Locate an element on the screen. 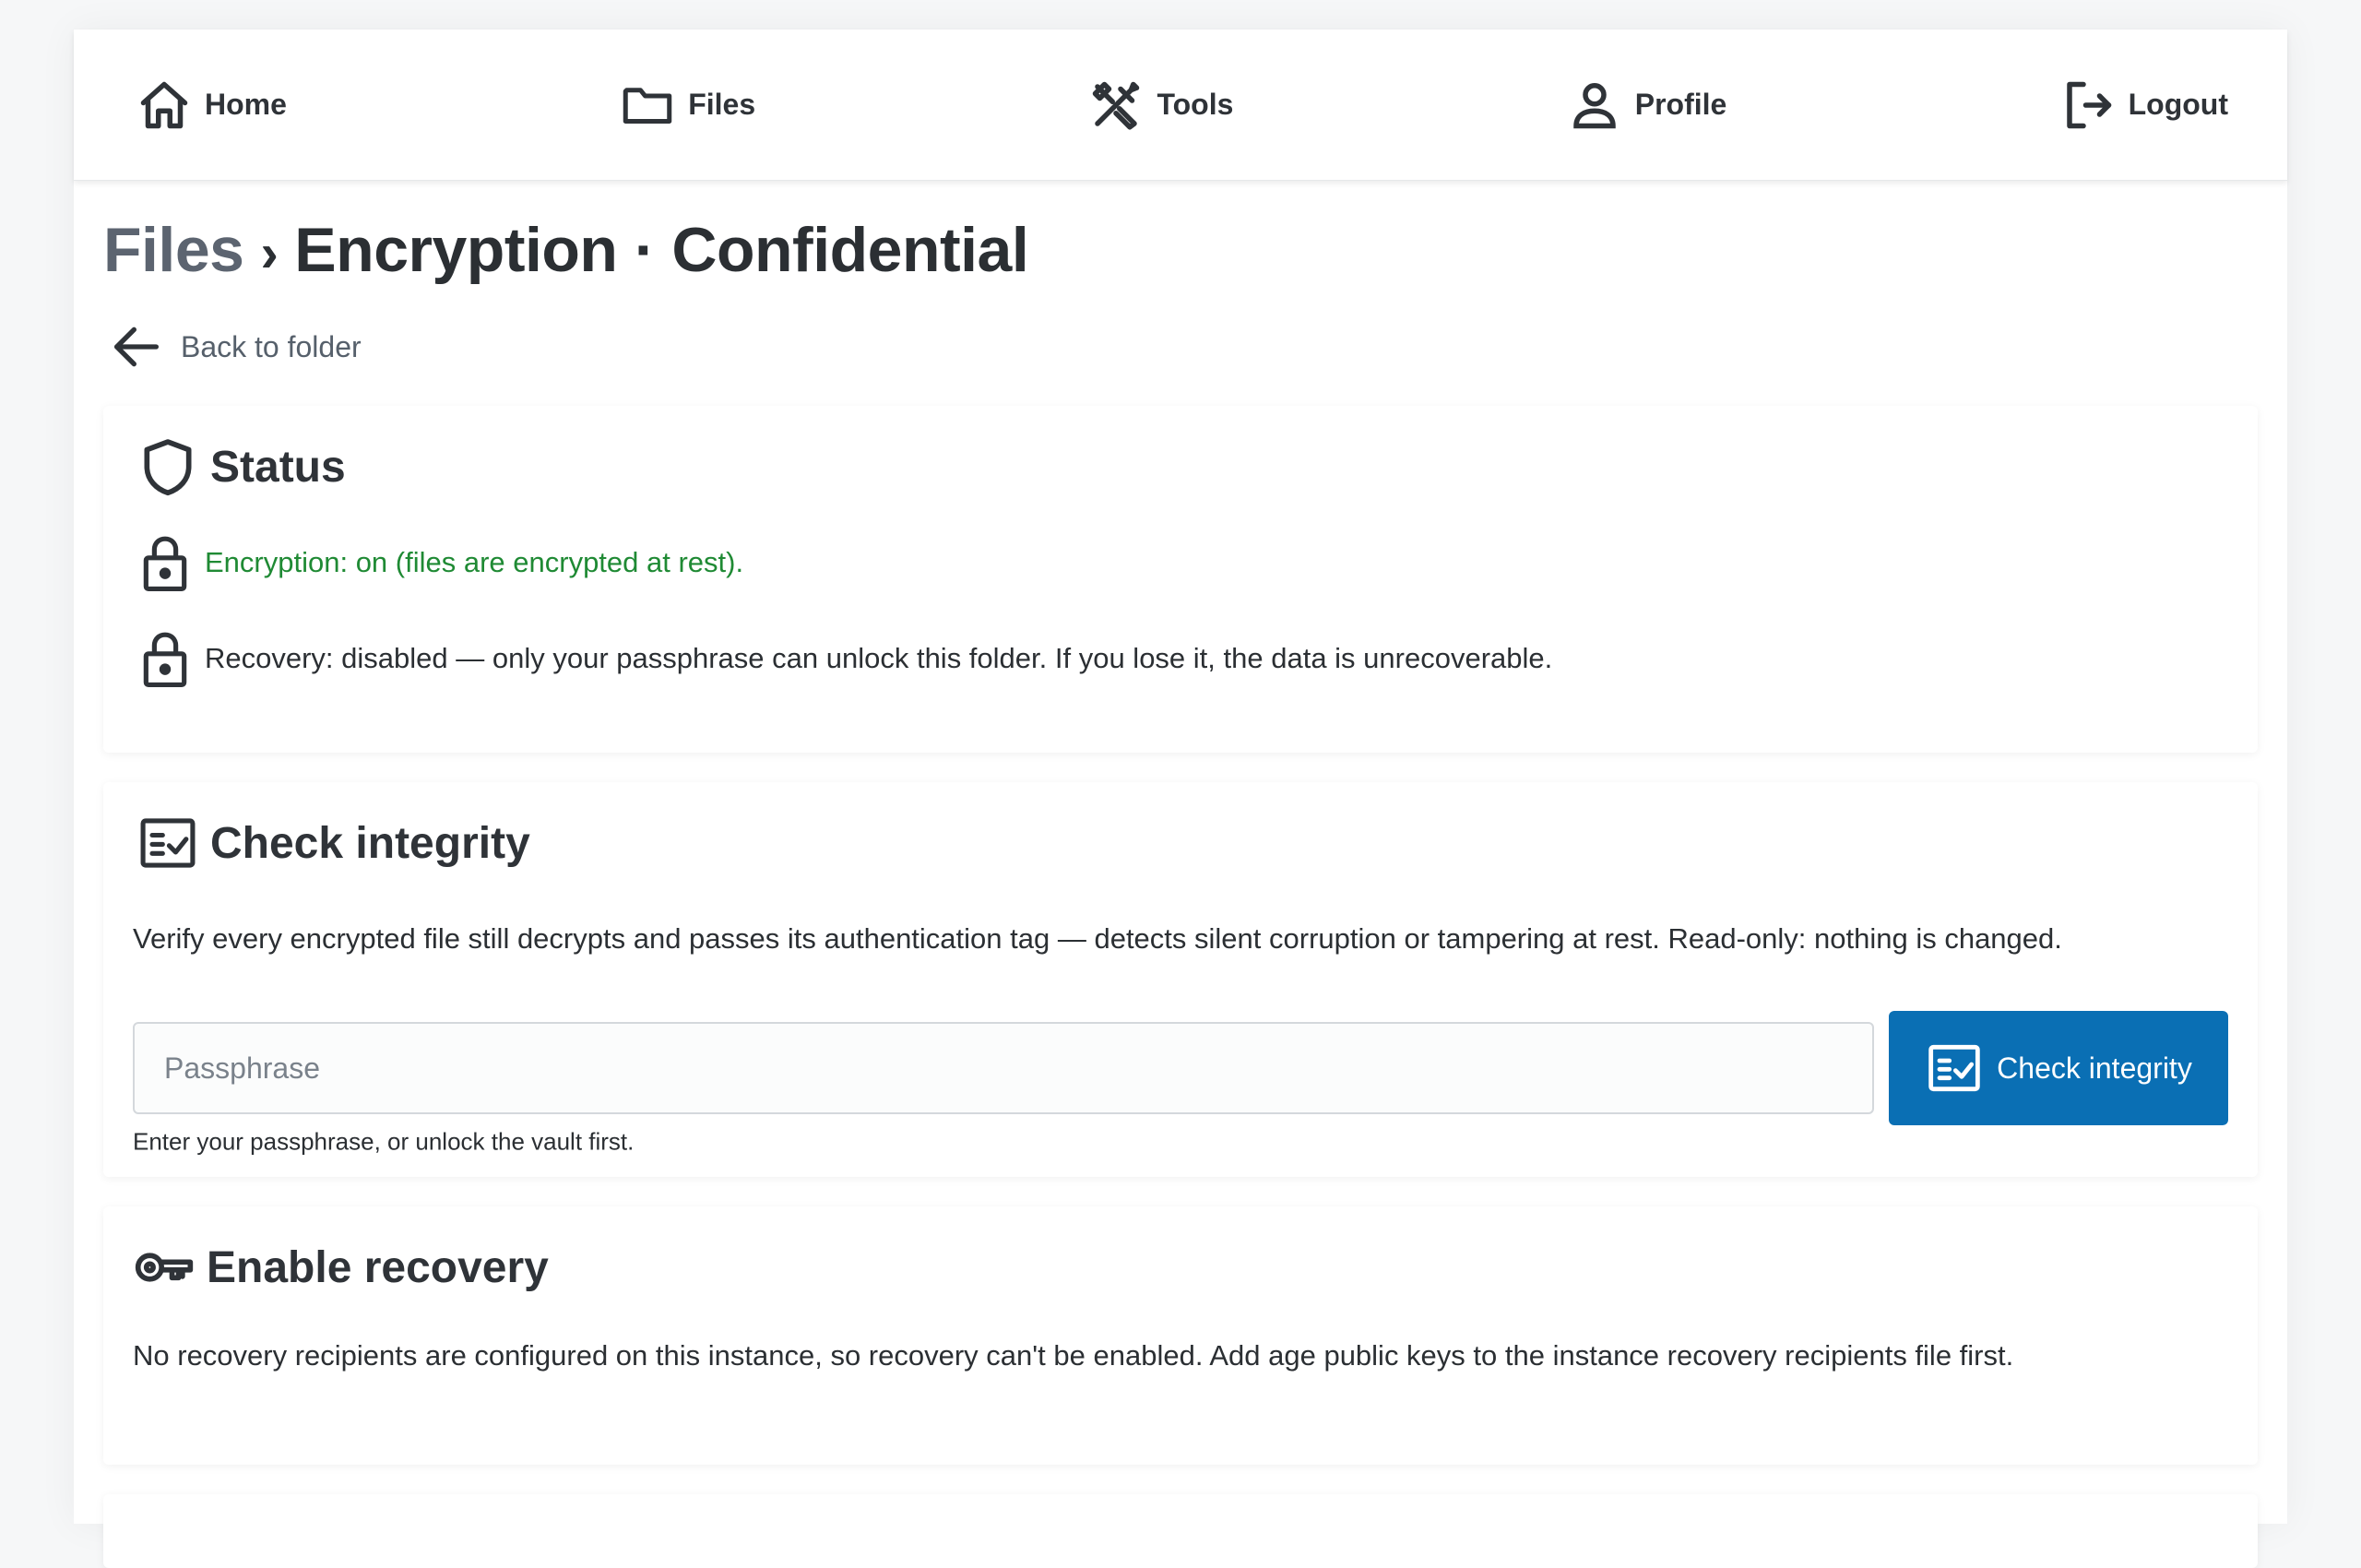  home-icon is located at coordinates (164, 104).